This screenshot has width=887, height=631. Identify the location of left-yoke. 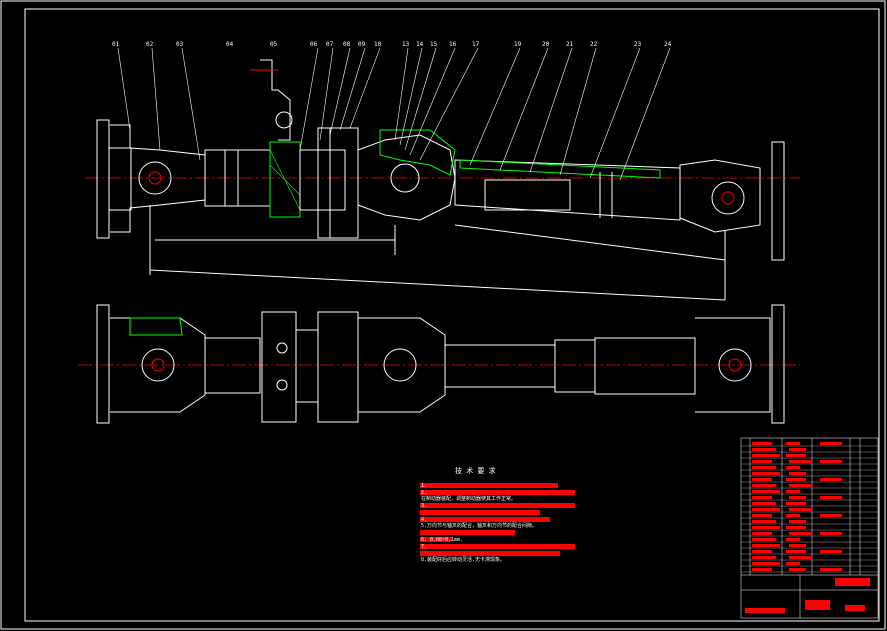
(158, 178).